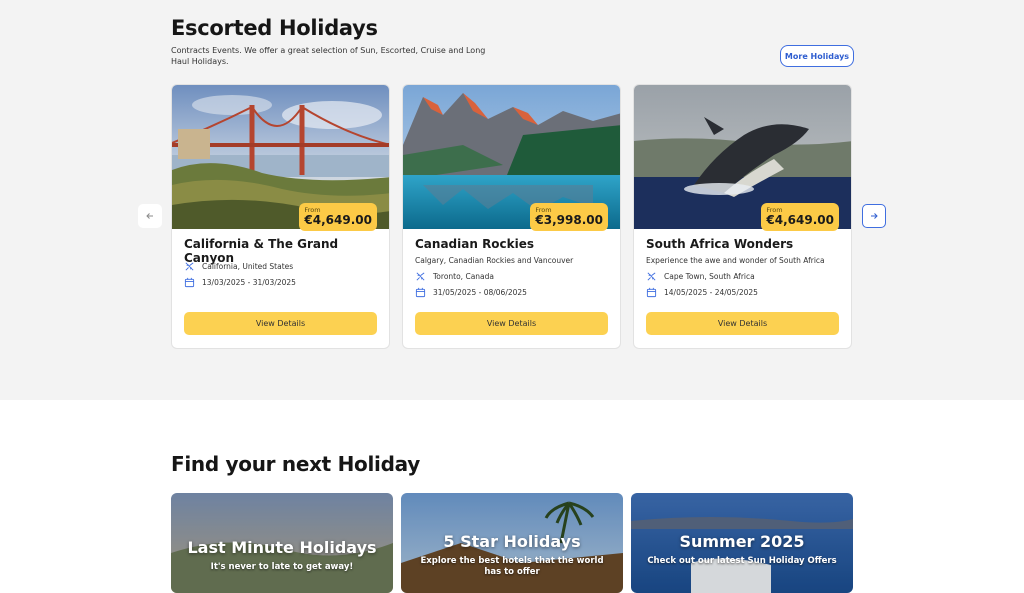 This screenshot has height=593, width=1024. Describe the element at coordinates (709, 276) in the screenshot. I see `location-text: Cape Town, South Africa` at that location.